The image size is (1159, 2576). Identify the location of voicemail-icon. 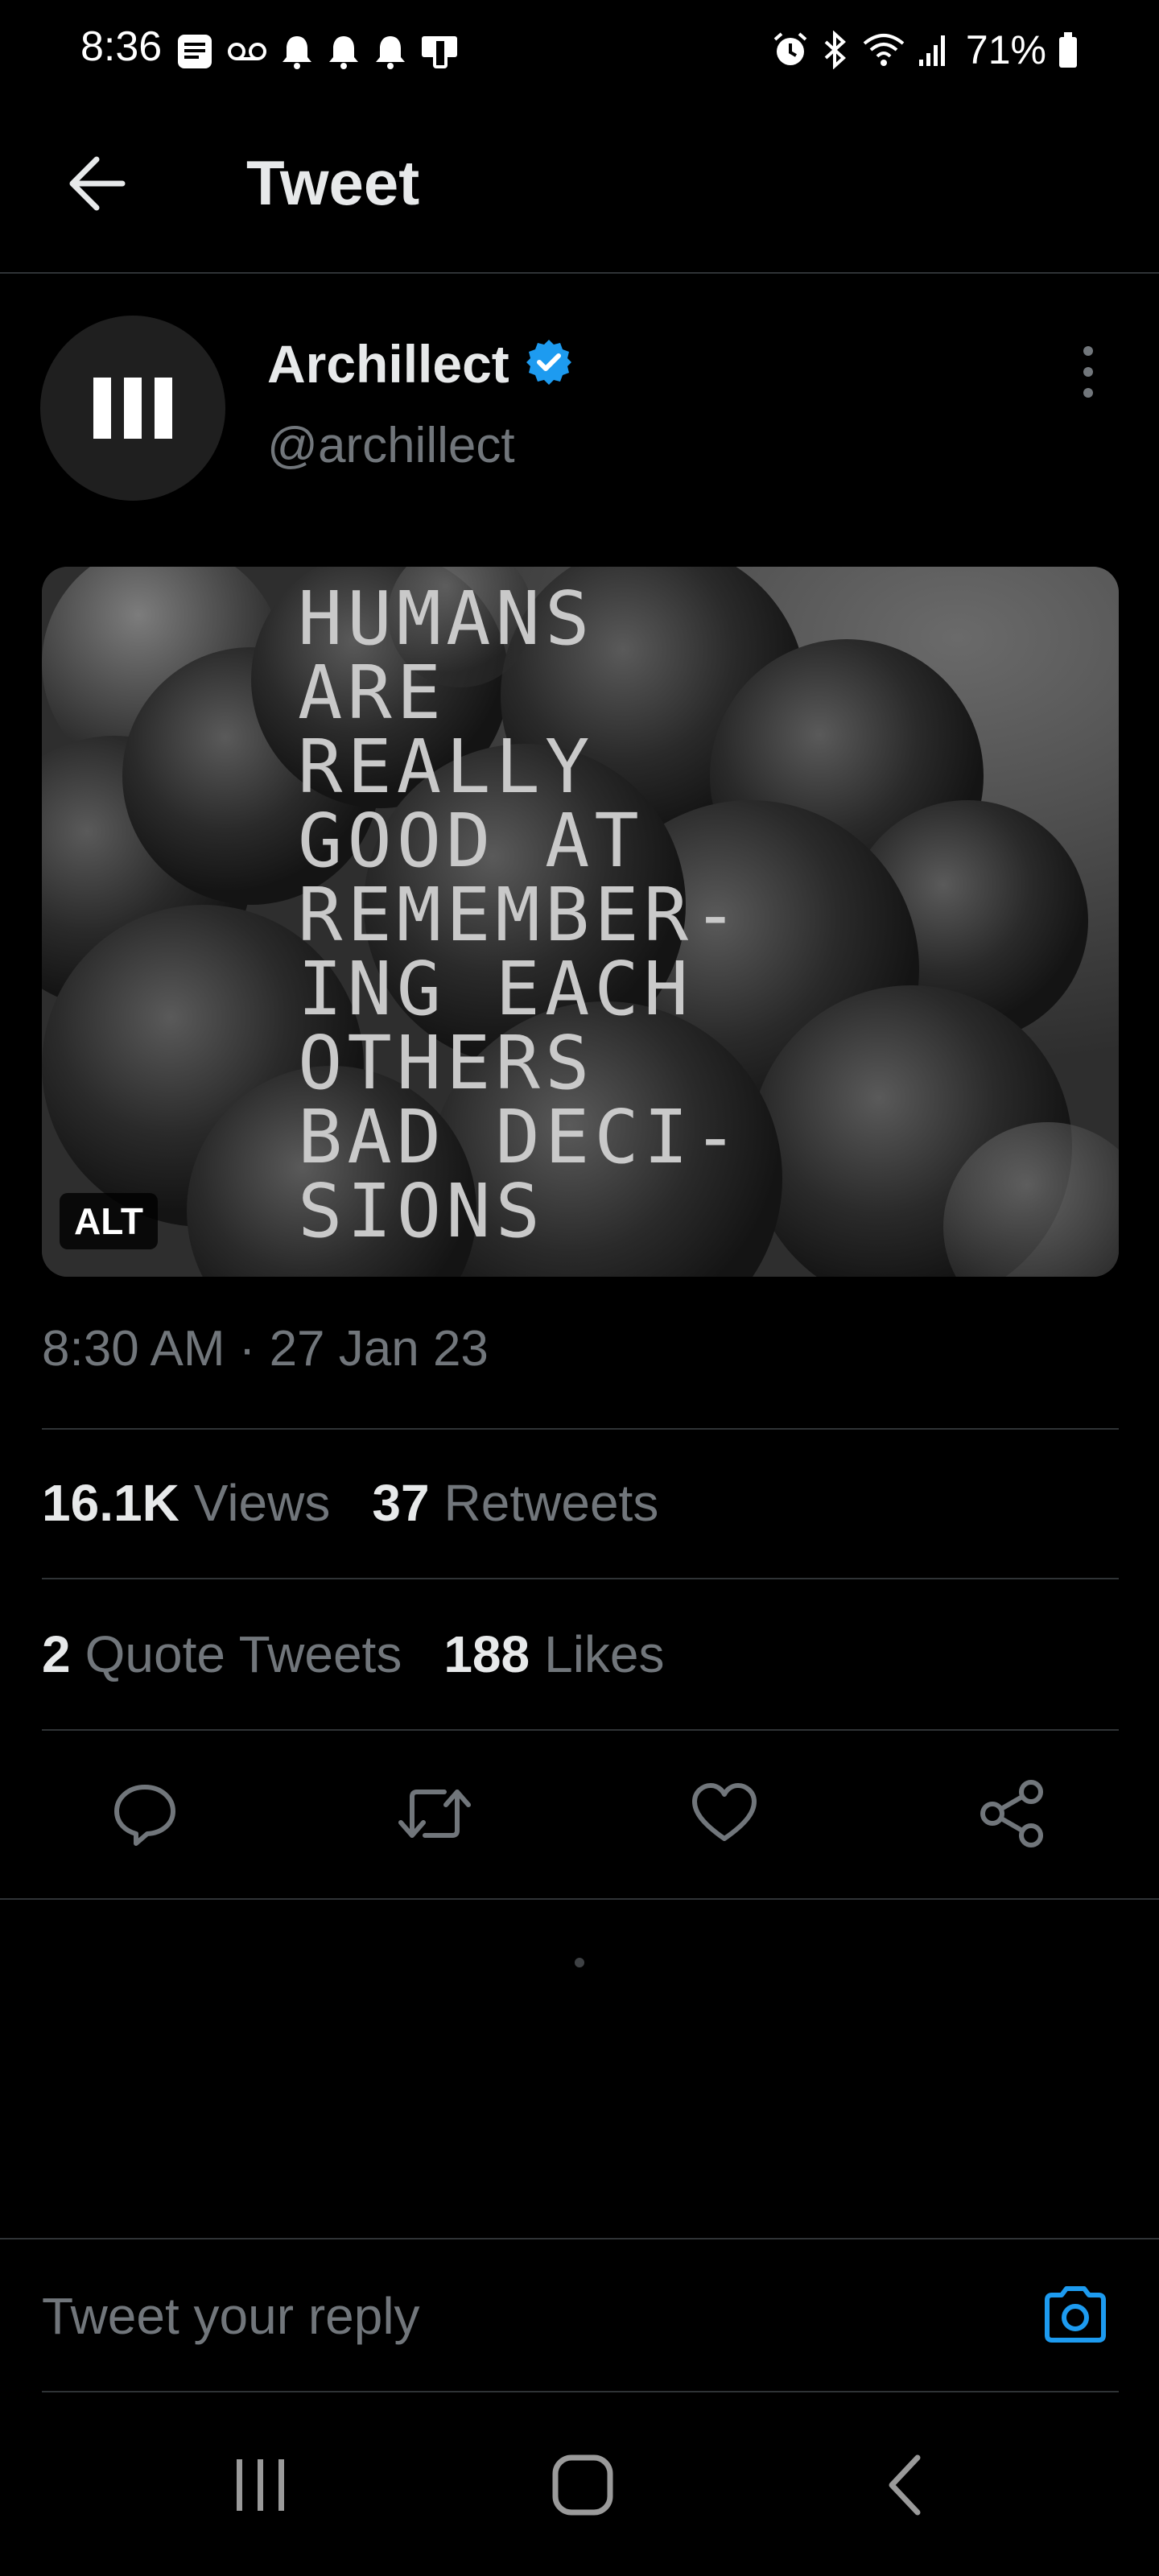
(247, 51).